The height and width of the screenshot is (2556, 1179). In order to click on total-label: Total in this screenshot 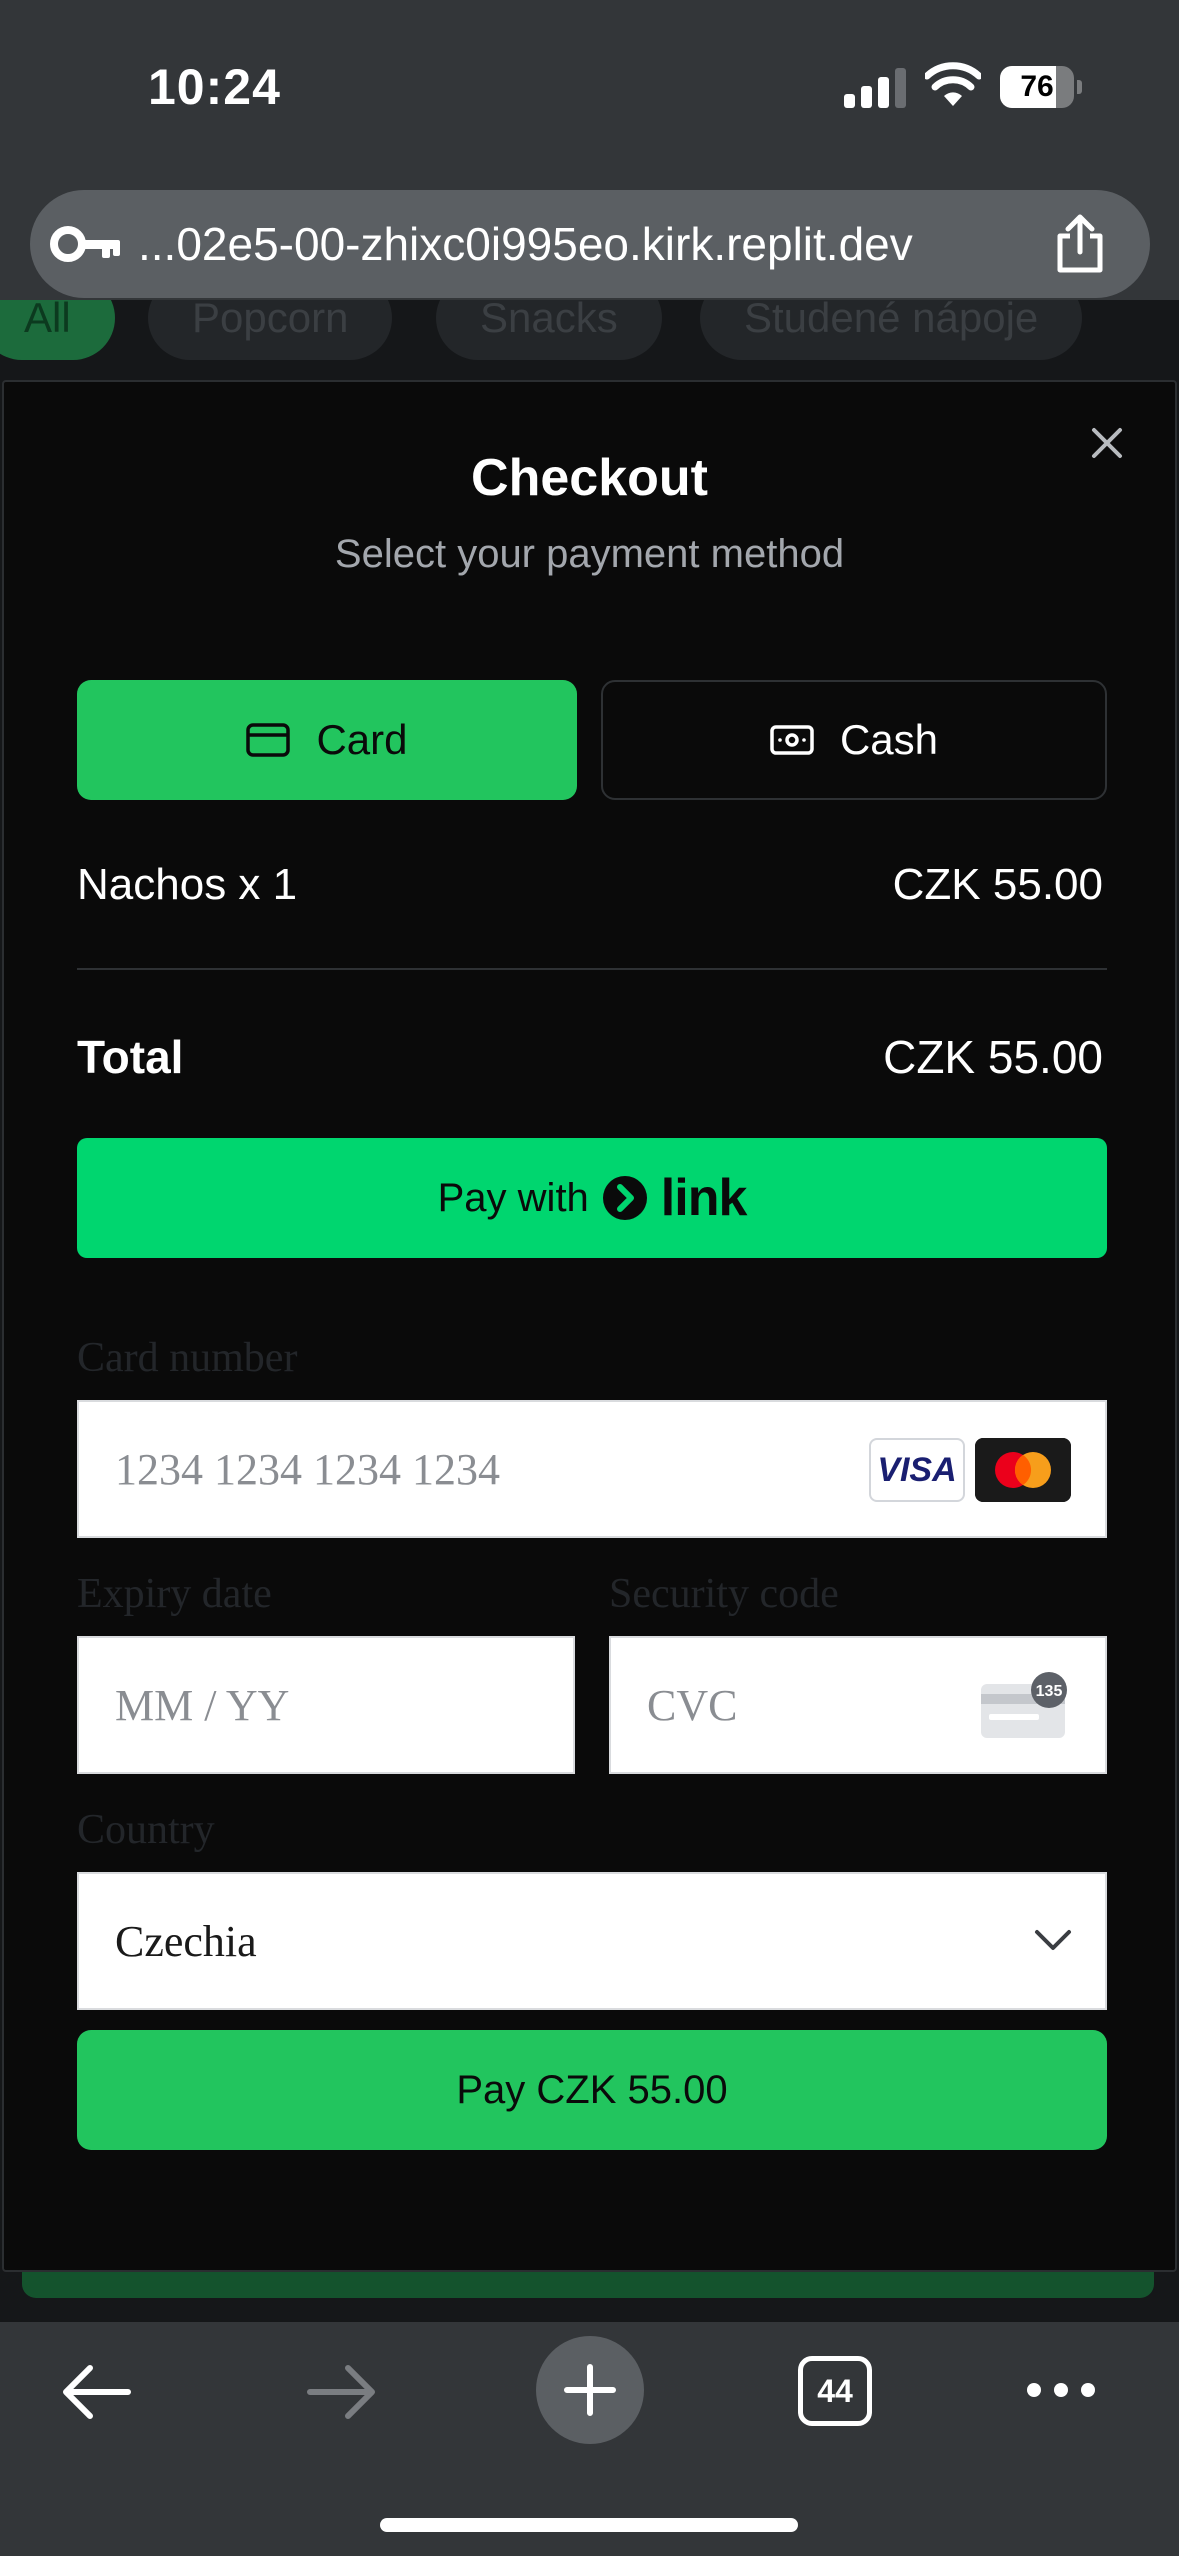, I will do `click(130, 1057)`.